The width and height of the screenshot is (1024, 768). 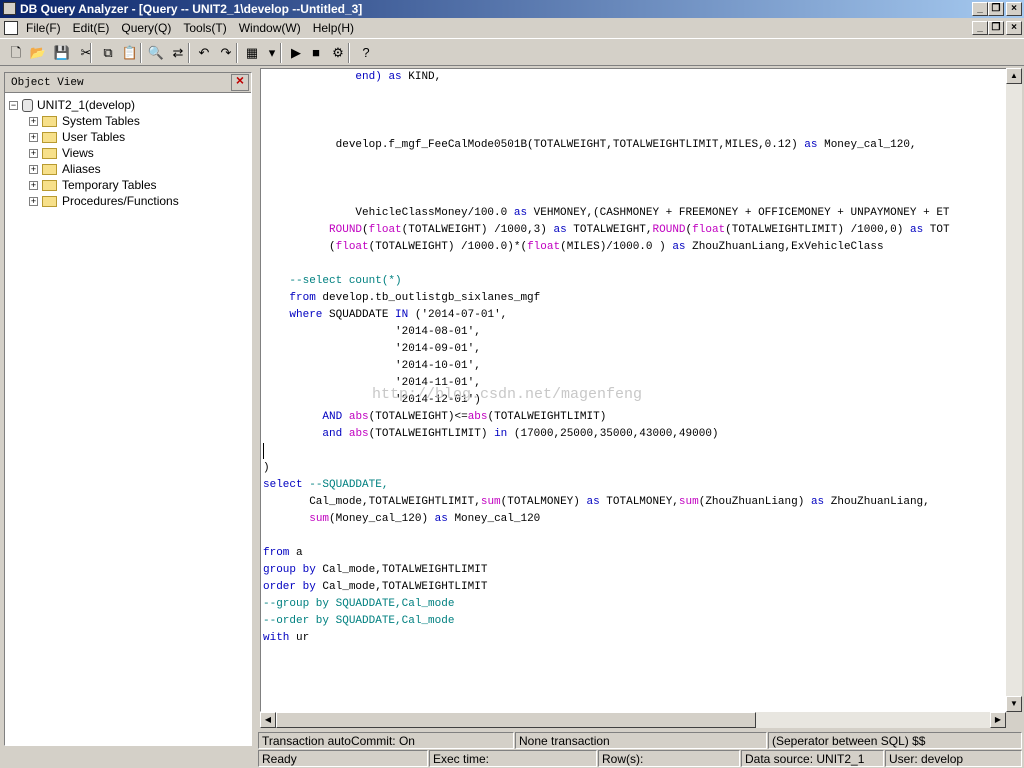 What do you see at coordinates (120, 201) in the screenshot?
I see `tree-item-label: Procedures/Functions` at bounding box center [120, 201].